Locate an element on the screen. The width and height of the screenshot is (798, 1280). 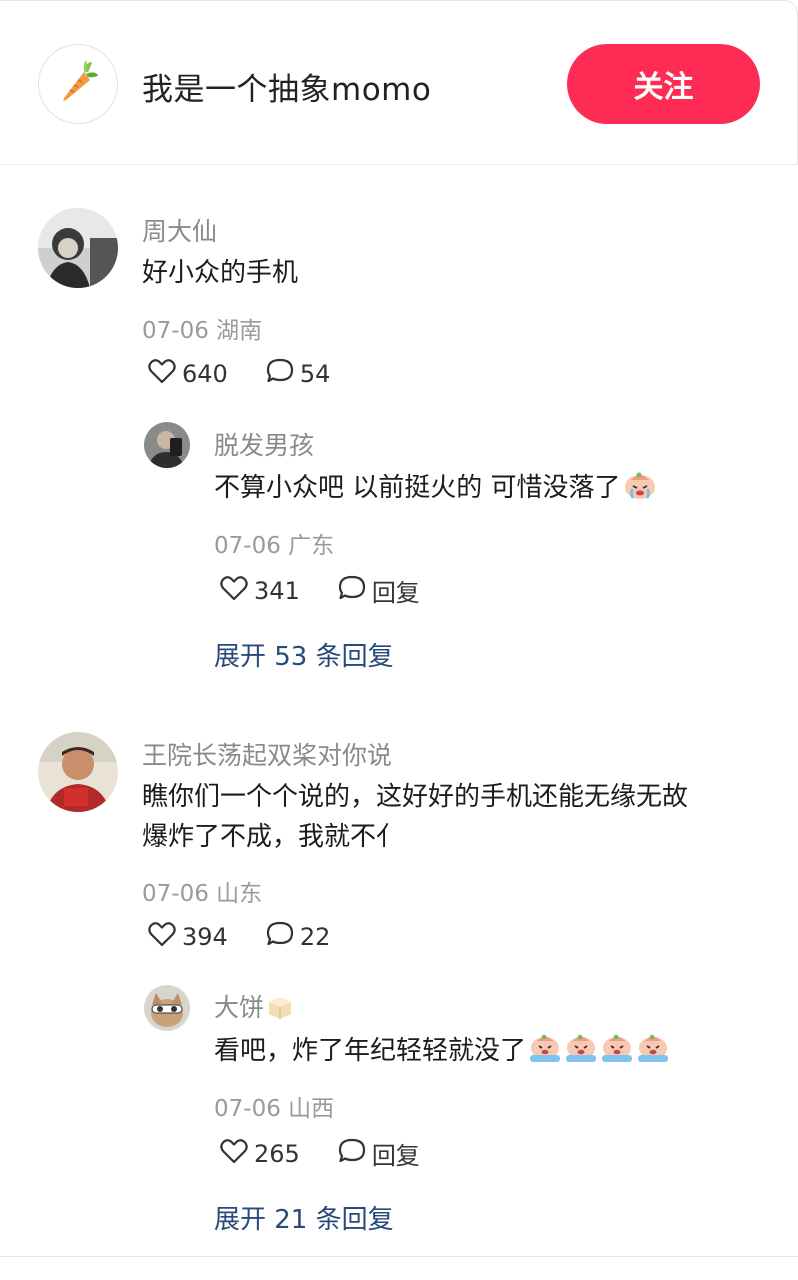
like-count: 265 is located at coordinates (277, 1153).